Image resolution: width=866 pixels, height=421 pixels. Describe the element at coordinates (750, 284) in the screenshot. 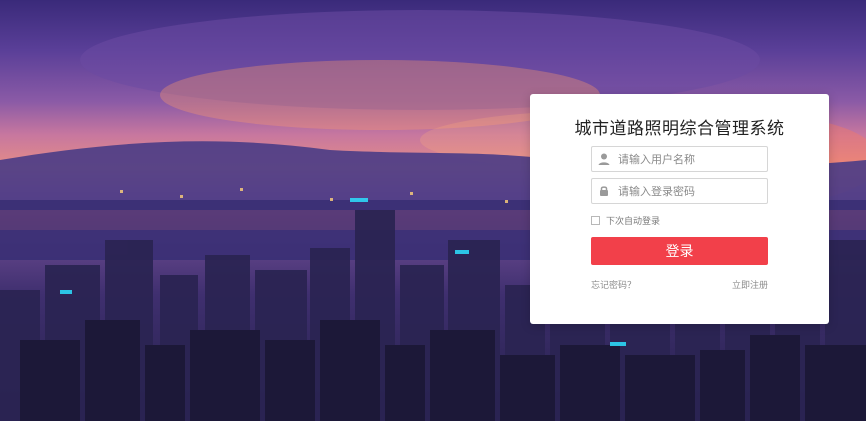

I see `register-link: 立即注册` at that location.